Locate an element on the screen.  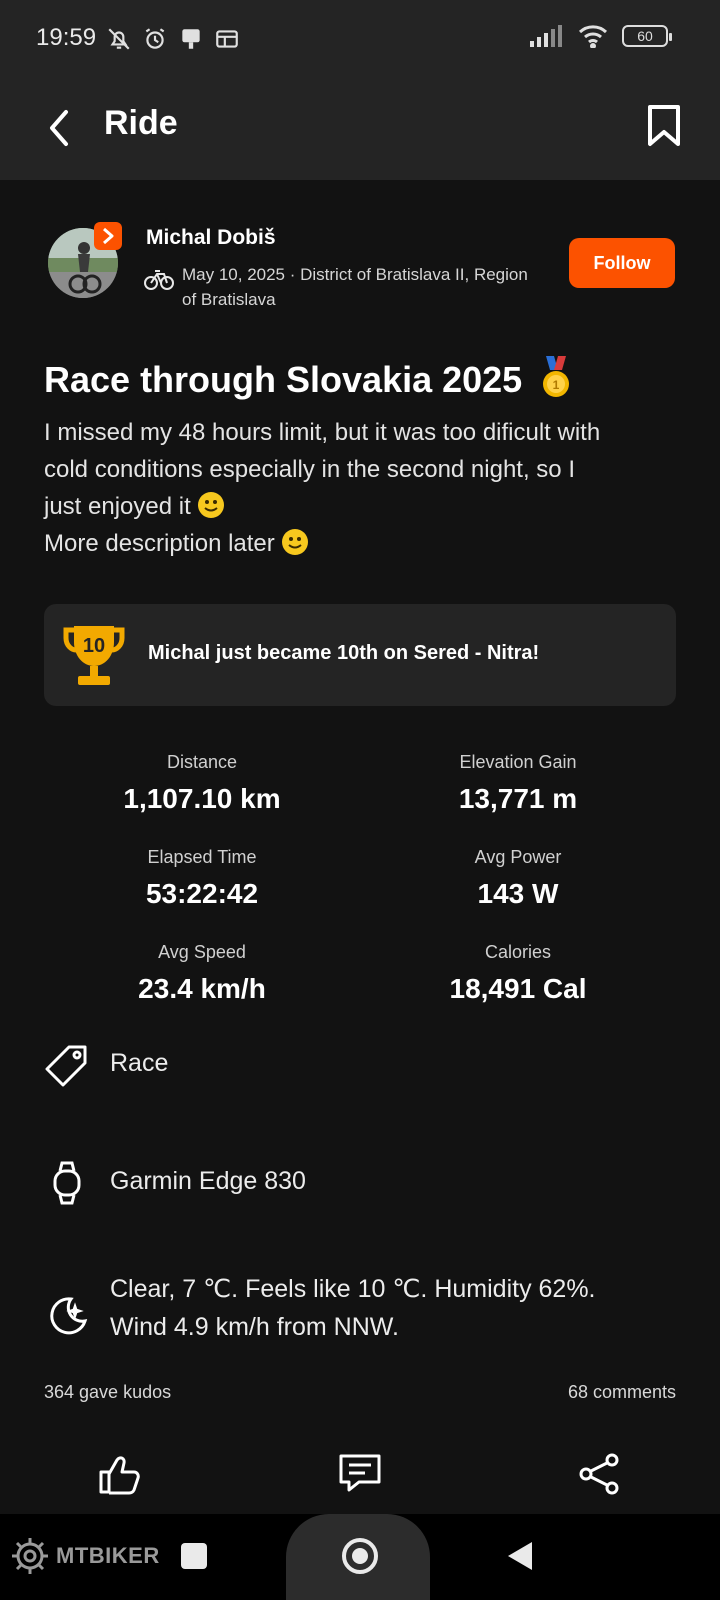
follow-button: Follow is located at coordinates (622, 263).